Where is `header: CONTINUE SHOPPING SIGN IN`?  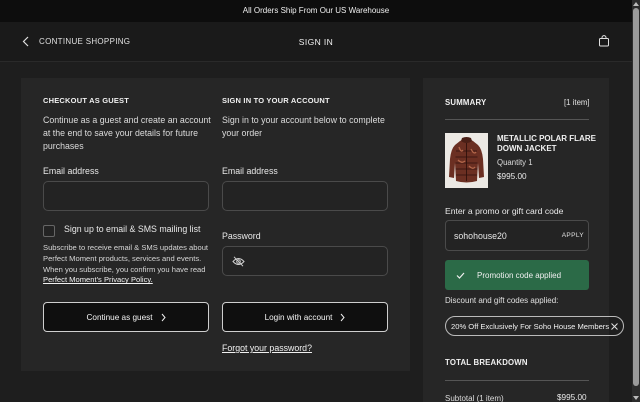 header: CONTINUE SHOPPING SIGN IN is located at coordinates (316, 42).